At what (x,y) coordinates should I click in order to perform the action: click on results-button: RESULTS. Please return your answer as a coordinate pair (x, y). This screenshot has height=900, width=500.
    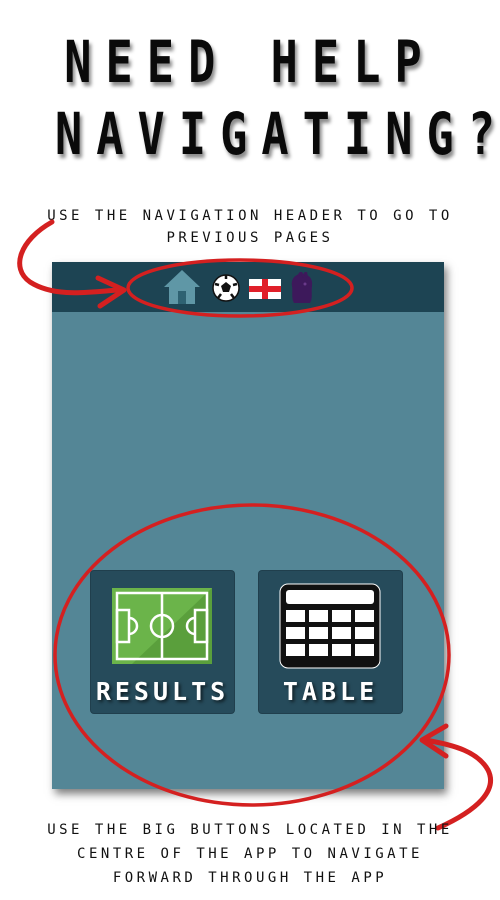
    Looking at the image, I should click on (162, 642).